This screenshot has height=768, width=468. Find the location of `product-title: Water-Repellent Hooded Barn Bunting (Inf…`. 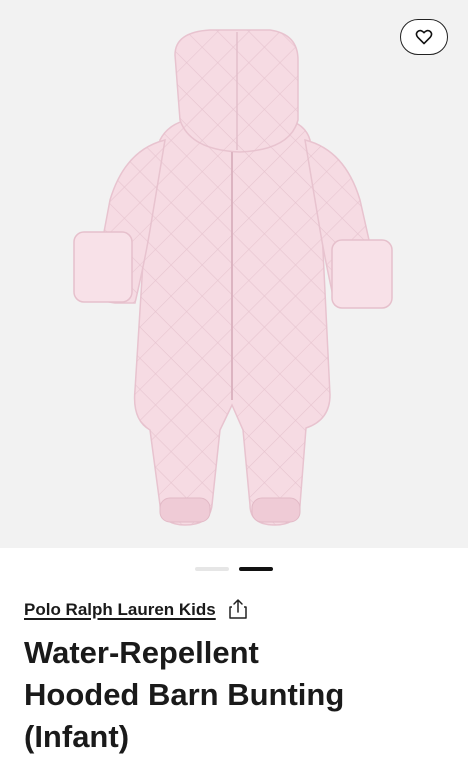

product-title: Water-Repellent Hooded Barn Bunting (Inf… is located at coordinates (234, 695).